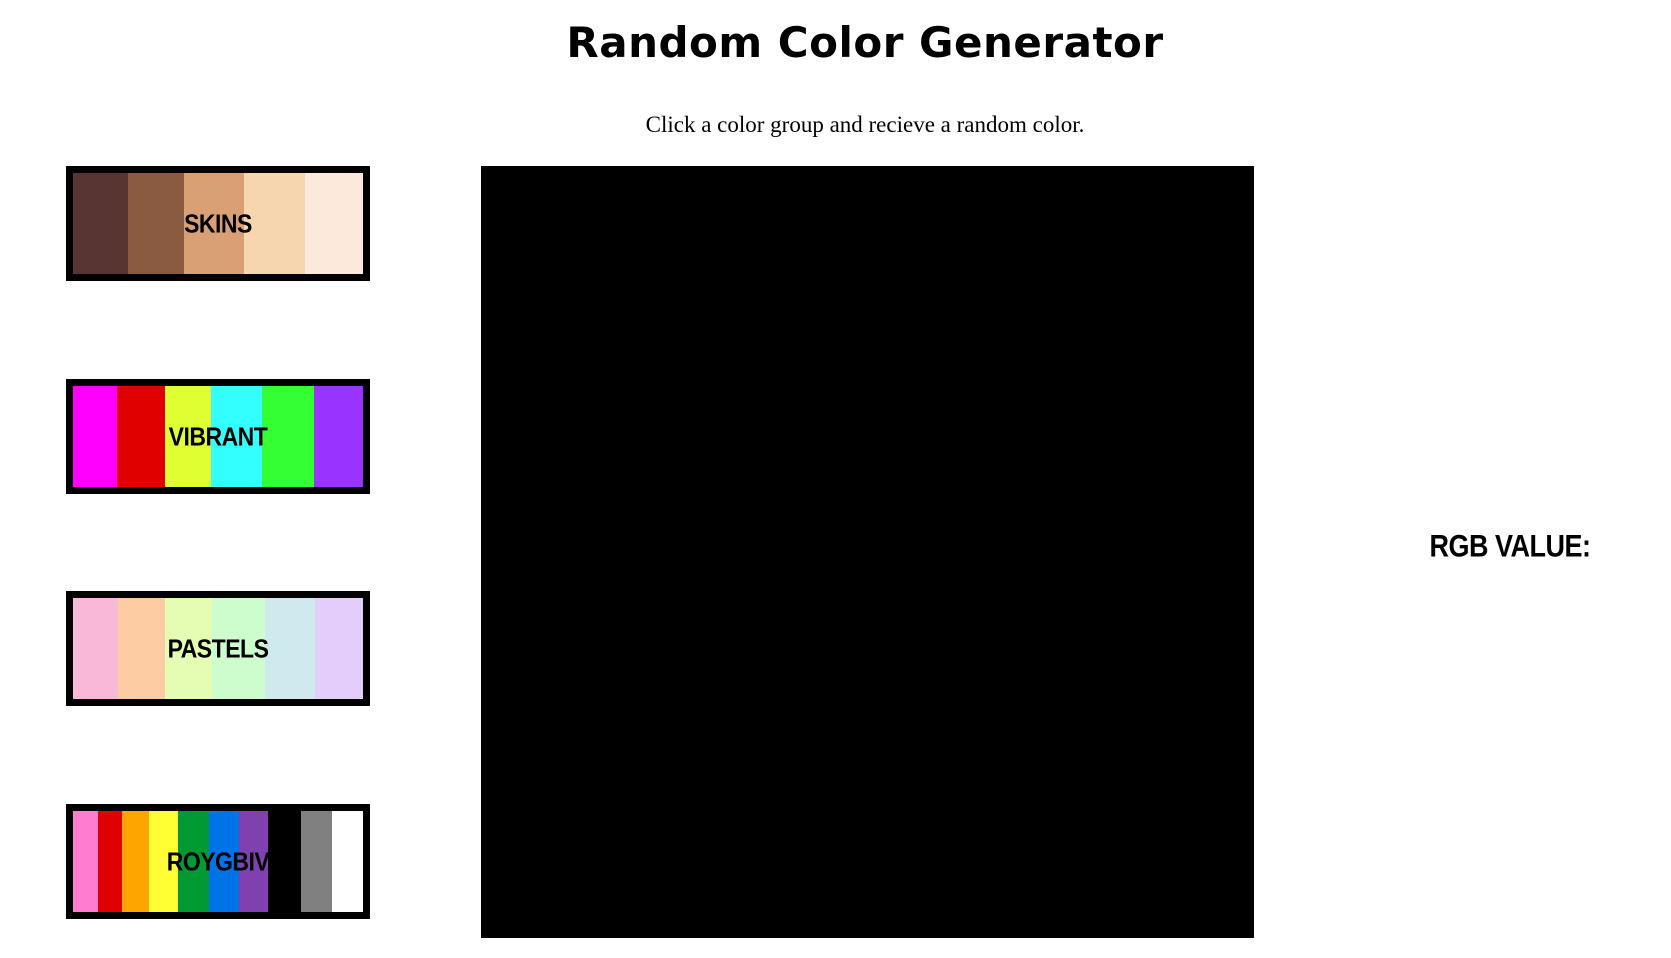  I want to click on skins-color-group-button: SKINS, so click(218, 223).